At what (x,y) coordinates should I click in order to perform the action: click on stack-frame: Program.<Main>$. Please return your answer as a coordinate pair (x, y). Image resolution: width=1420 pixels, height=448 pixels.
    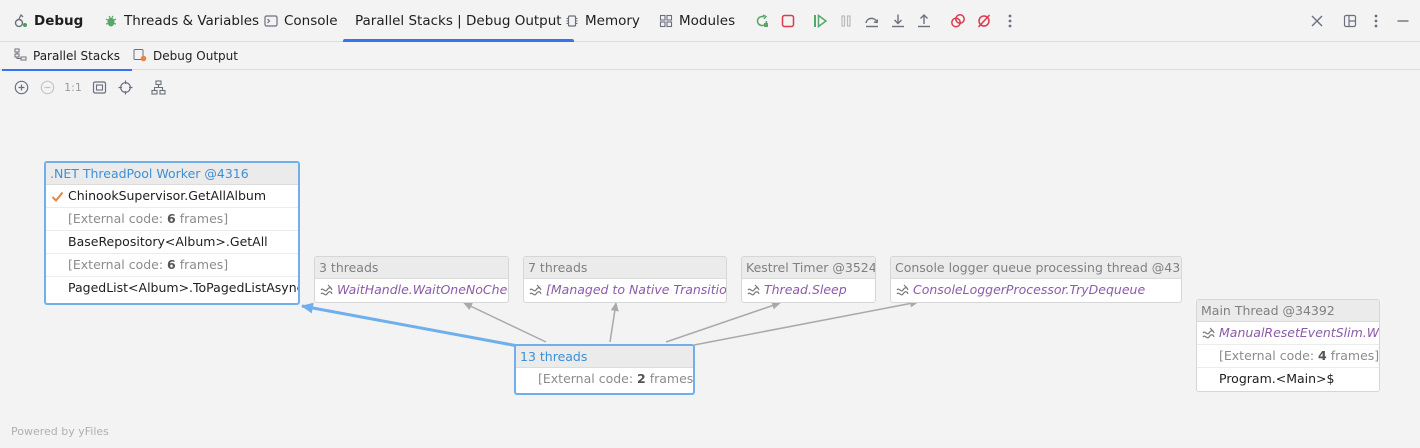
    Looking at the image, I should click on (1288, 379).